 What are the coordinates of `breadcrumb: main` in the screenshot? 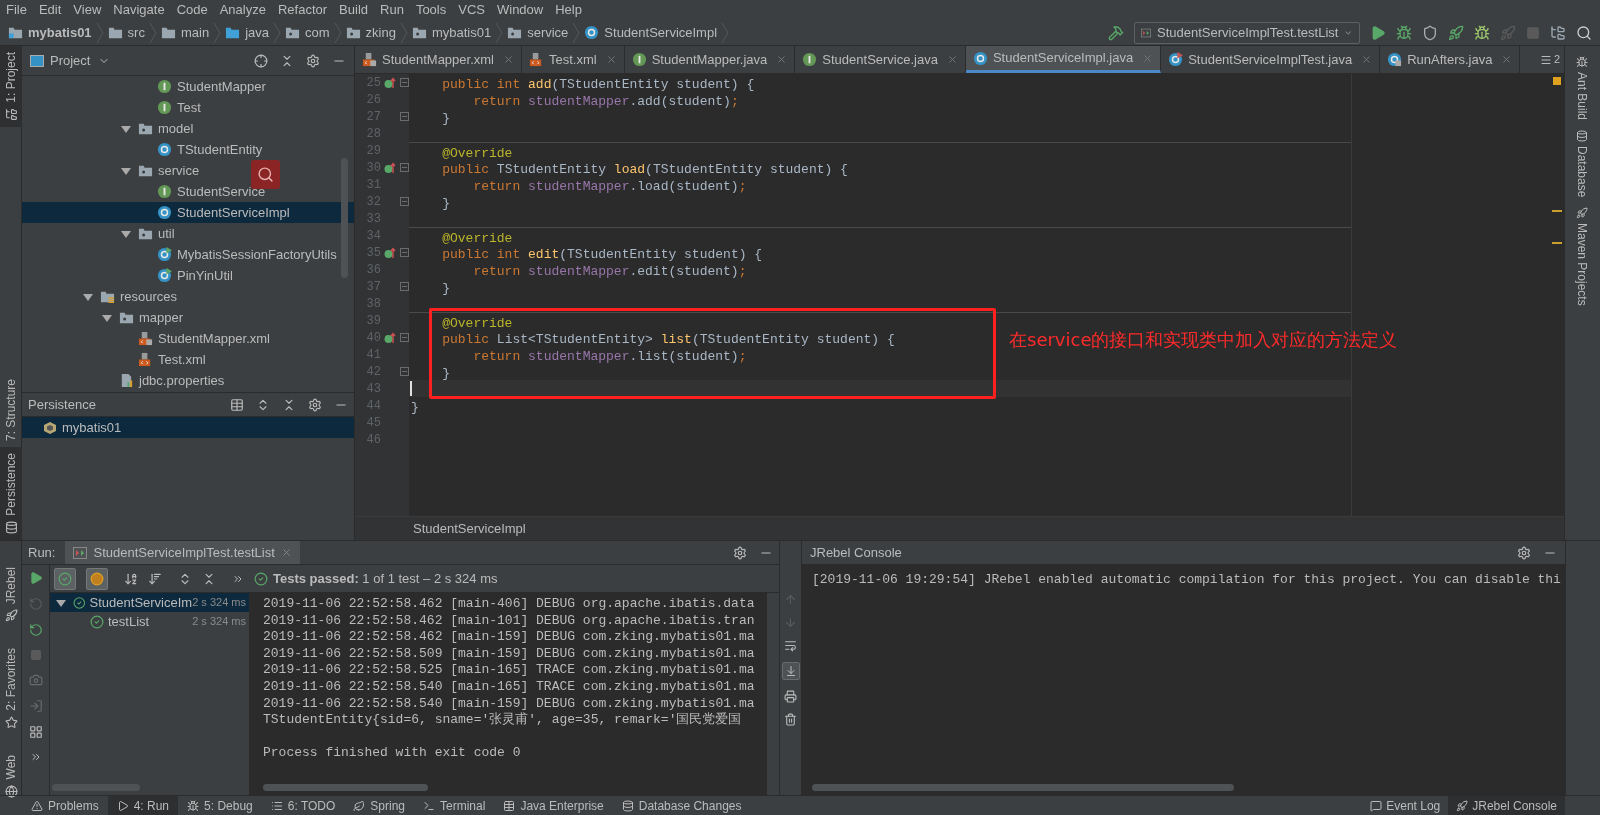 It's located at (185, 32).